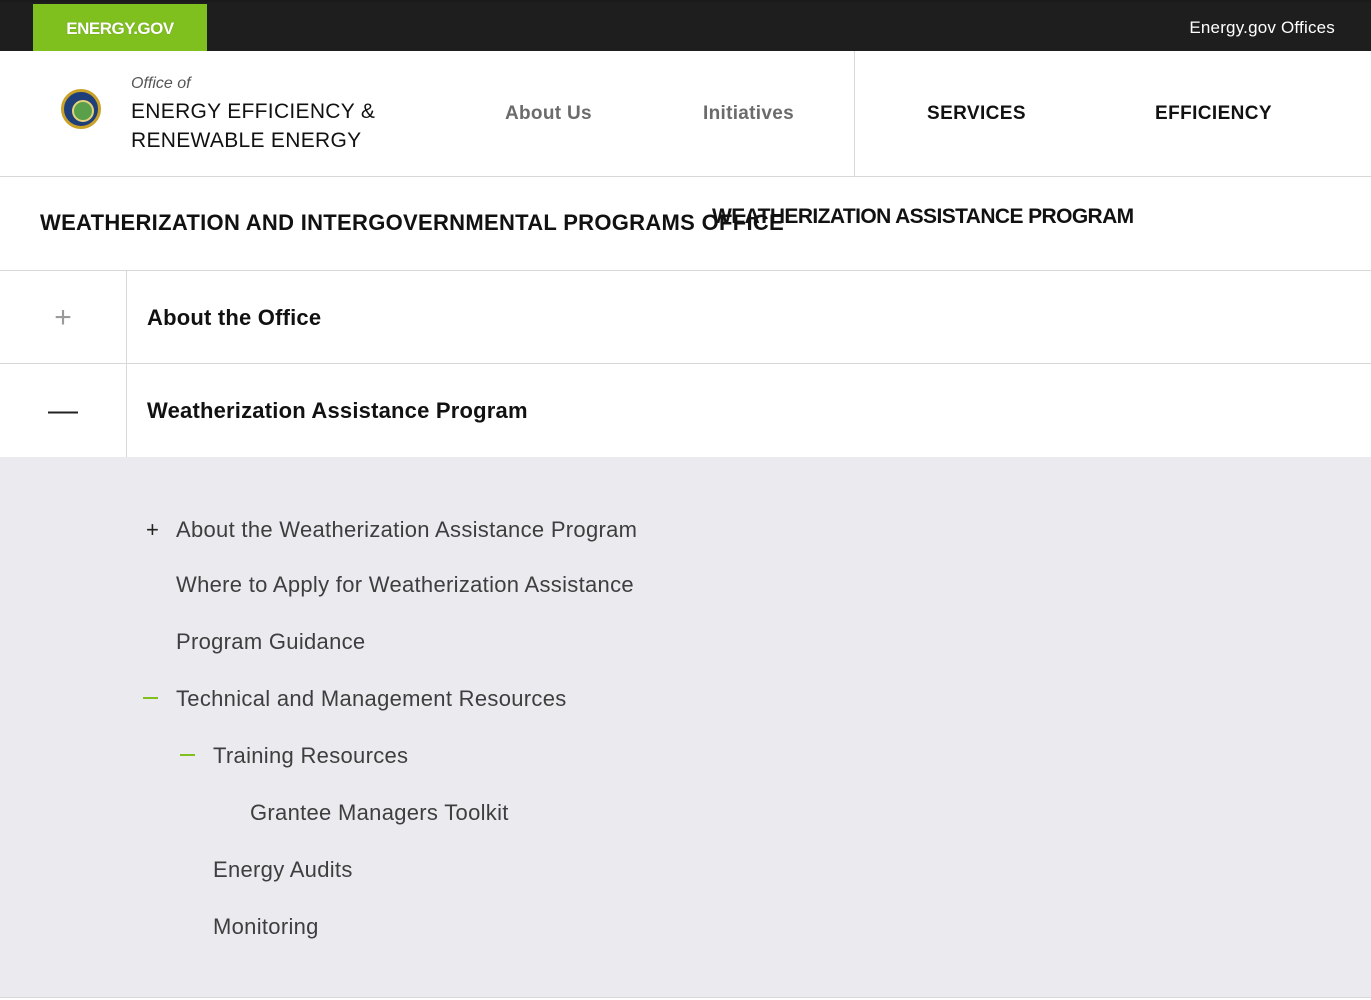 This screenshot has height=1000, width=1371. Describe the element at coordinates (371, 699) in the screenshot. I see `submenu-technical-management: Technical and Management Resources` at that location.